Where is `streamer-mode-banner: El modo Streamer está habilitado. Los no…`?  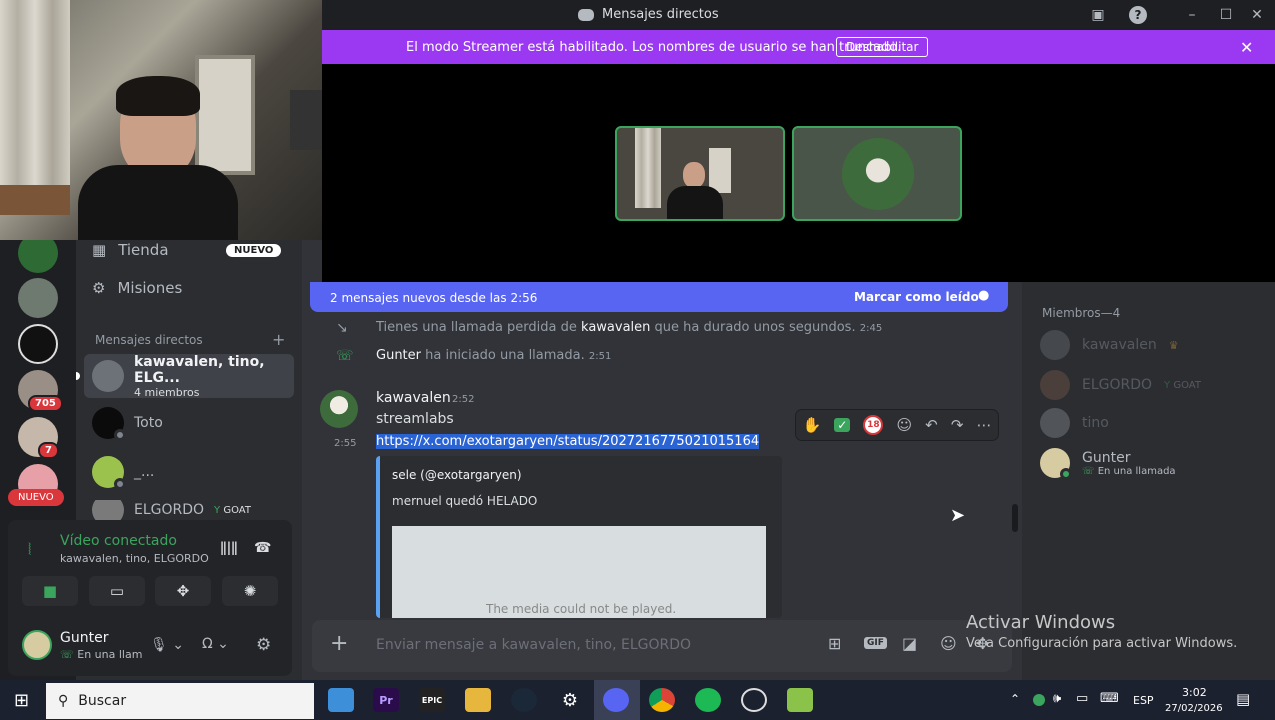
streamer-mode-banner: El modo Streamer está habilitado. Los no… is located at coordinates (798, 47).